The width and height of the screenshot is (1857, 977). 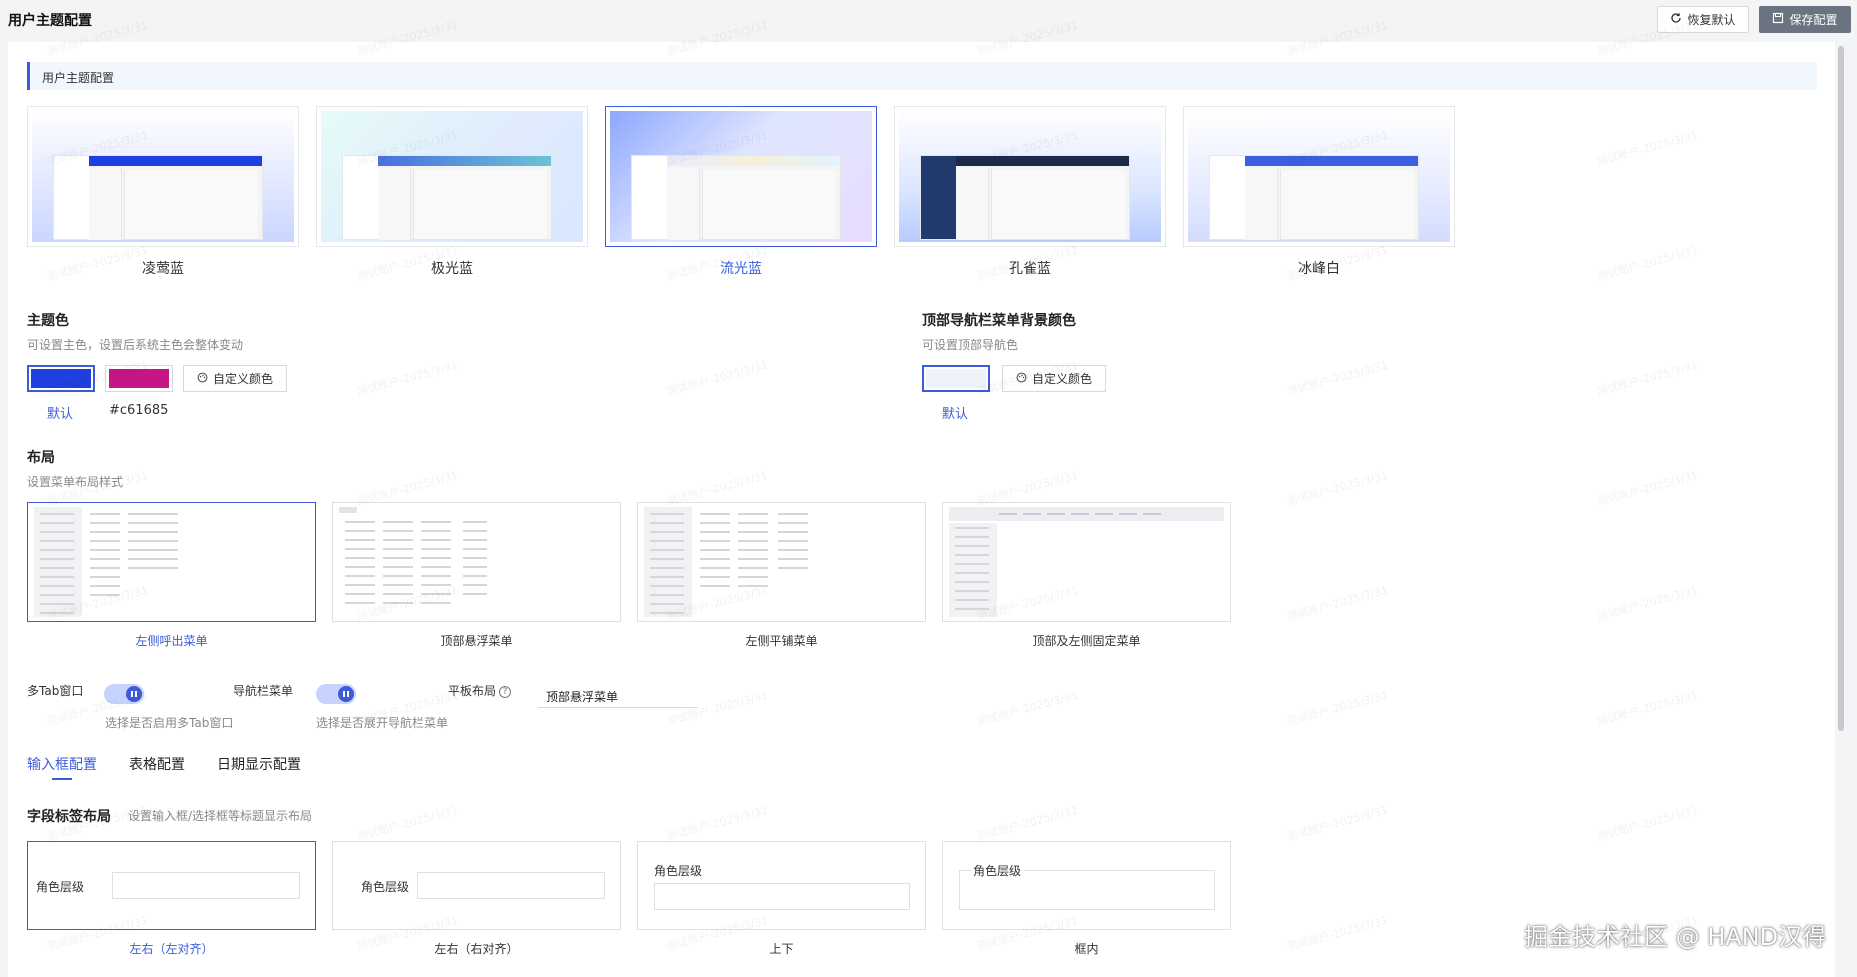 I want to click on section-title: 用户主题配置, so click(x=78, y=78).